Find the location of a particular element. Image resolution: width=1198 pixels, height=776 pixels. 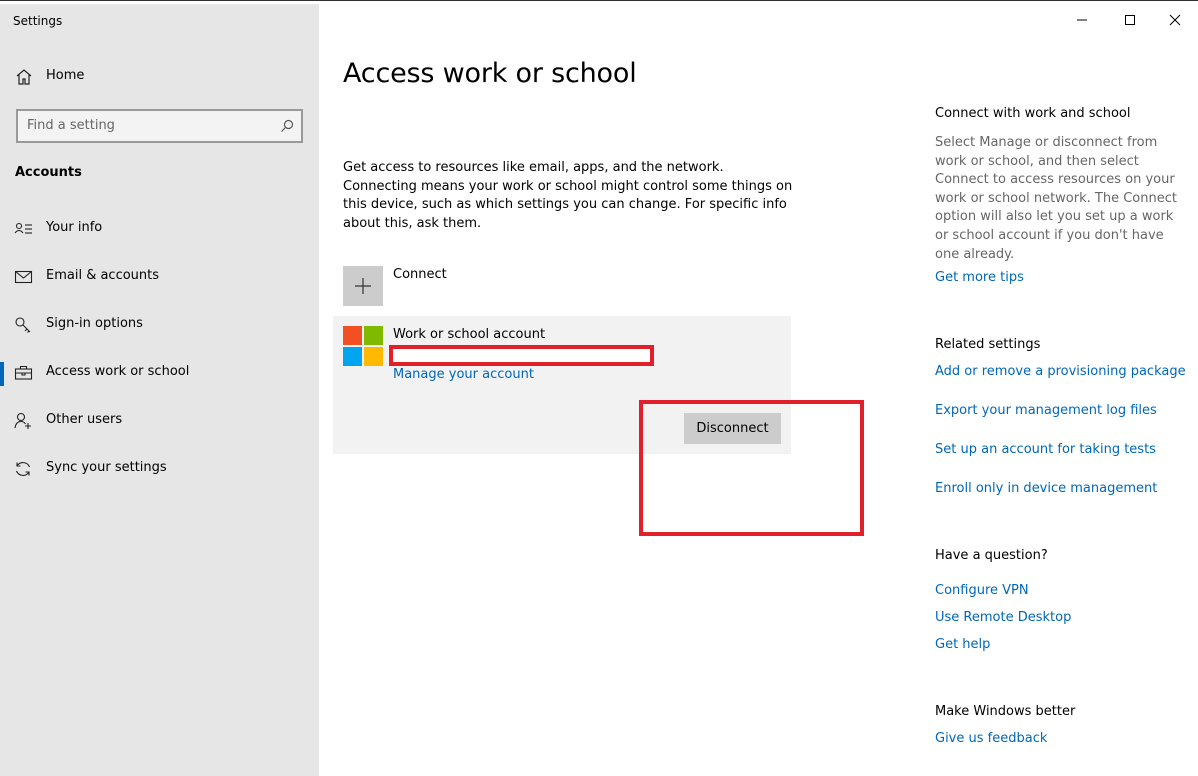

minimize-icon is located at coordinates (1082, 20).